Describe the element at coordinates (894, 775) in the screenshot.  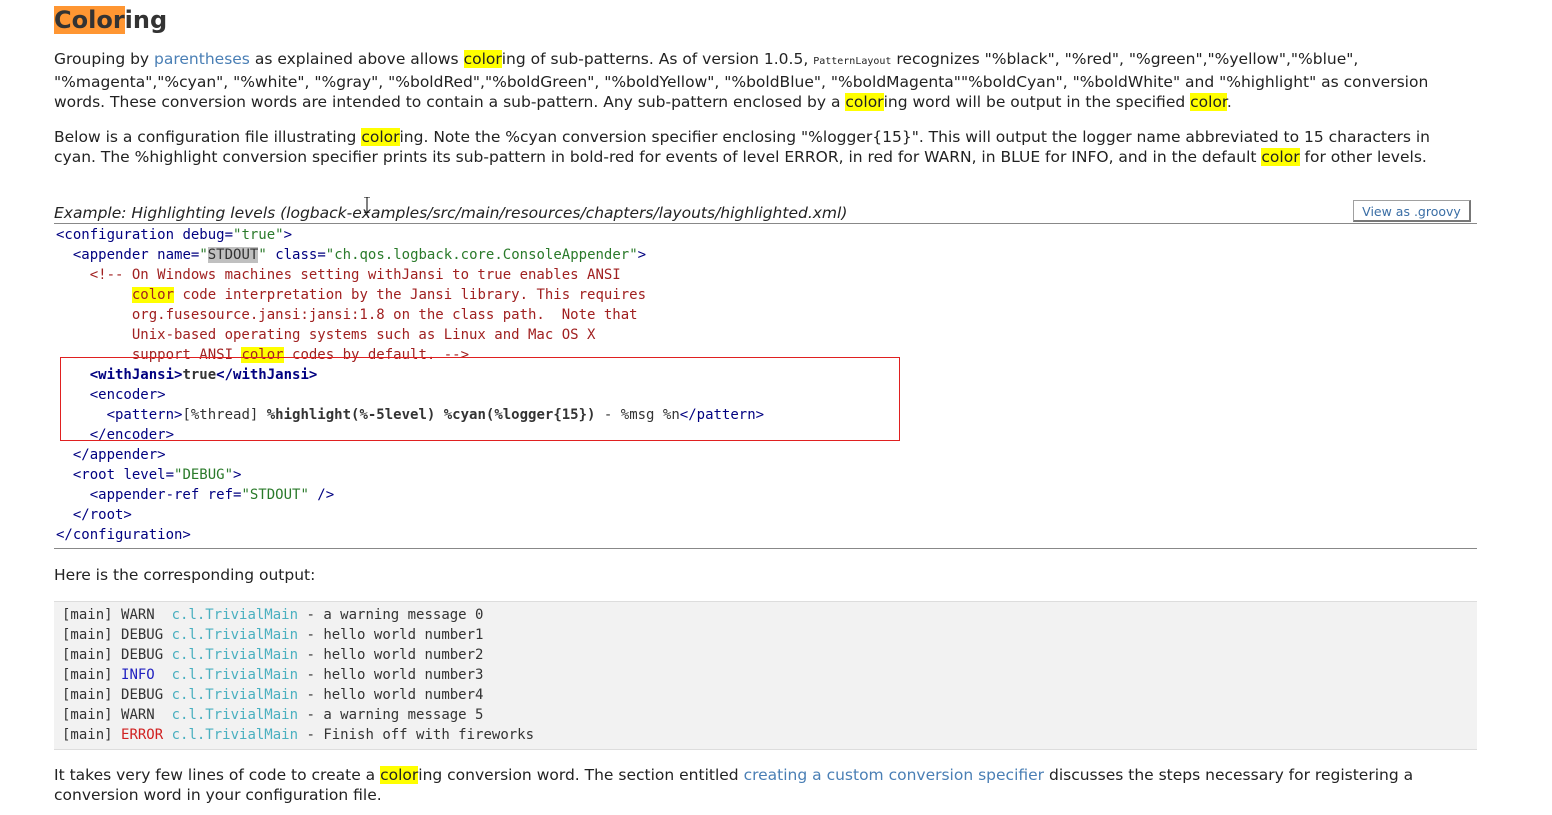
I see `custom-conversion-specifier-link: creating a custom conversion specifier` at that location.